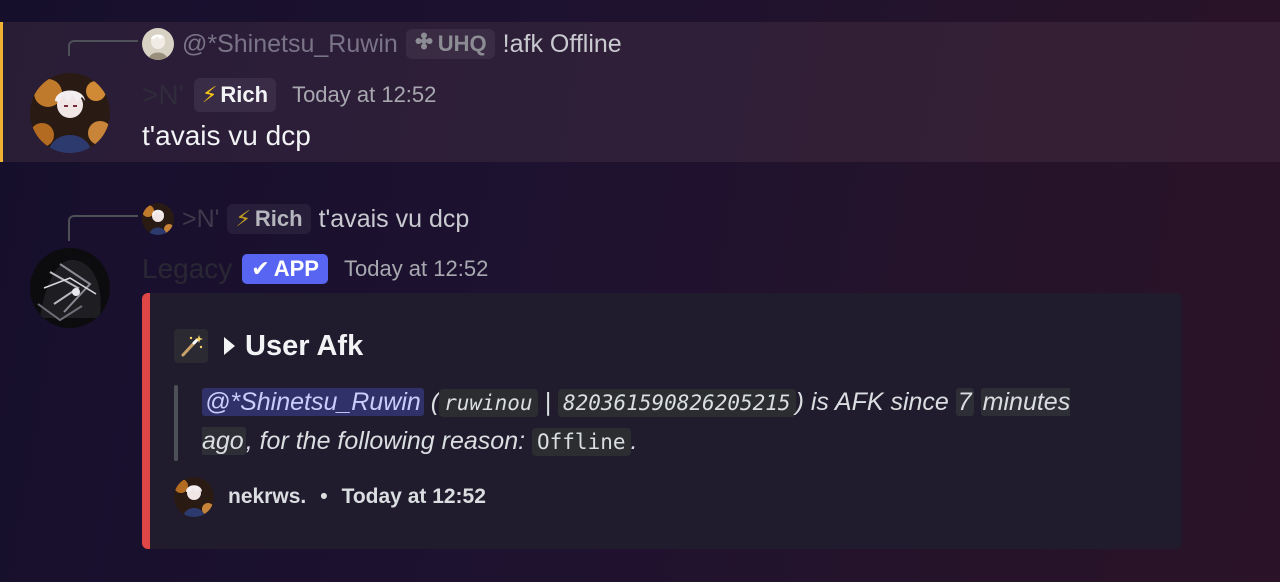  What do you see at coordinates (581, 442) in the screenshot?
I see `reason-code: Offline` at bounding box center [581, 442].